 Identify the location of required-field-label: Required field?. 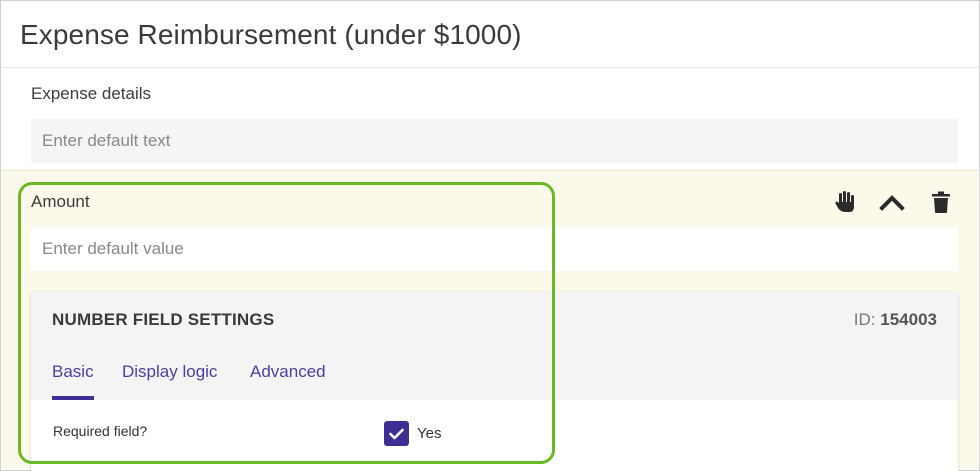
(100, 431).